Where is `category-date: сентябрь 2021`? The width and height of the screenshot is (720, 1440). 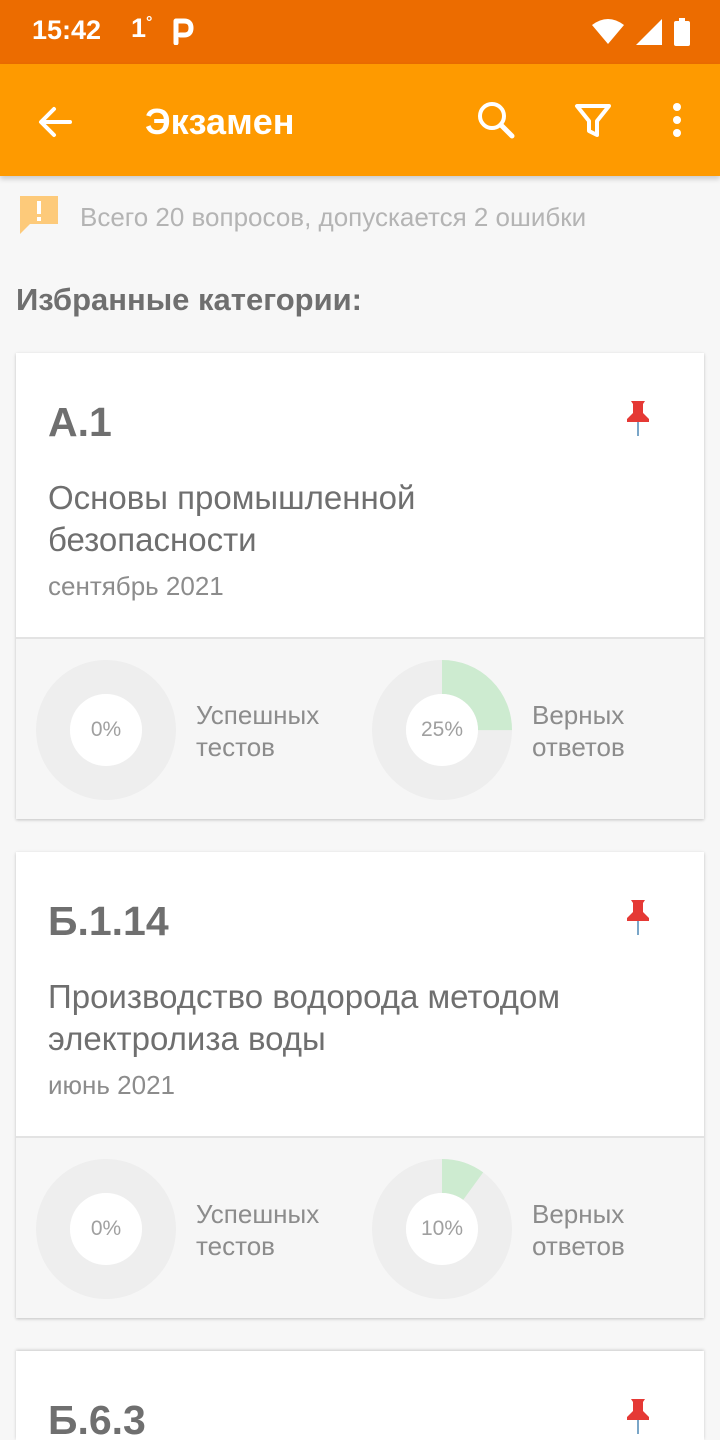 category-date: сентябрь 2021 is located at coordinates (136, 586).